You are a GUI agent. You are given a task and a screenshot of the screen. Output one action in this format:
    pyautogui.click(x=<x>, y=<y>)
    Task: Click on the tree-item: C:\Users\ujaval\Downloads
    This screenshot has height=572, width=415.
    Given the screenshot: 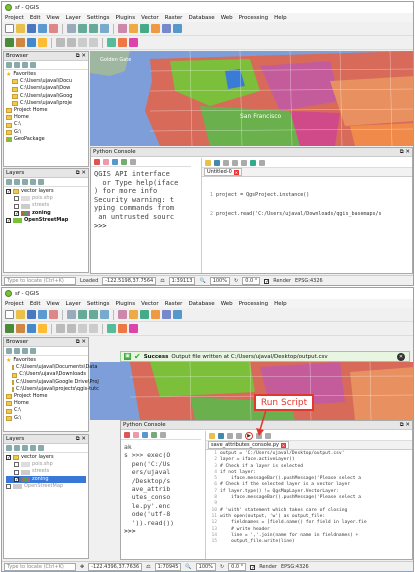 What is the action you would take?
    pyautogui.click(x=46, y=374)
    